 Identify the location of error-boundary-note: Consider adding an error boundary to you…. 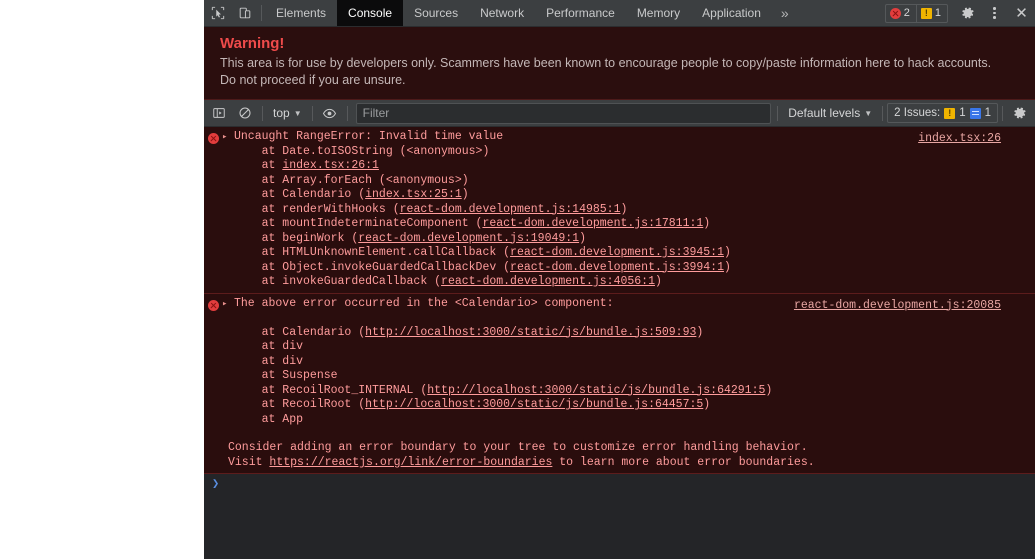
(615, 455).